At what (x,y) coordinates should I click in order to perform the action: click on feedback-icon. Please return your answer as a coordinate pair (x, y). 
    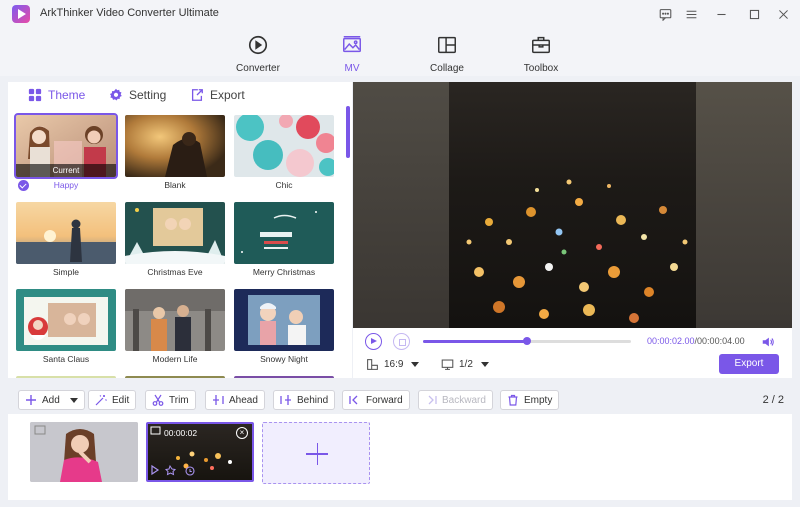
    Looking at the image, I should click on (665, 14).